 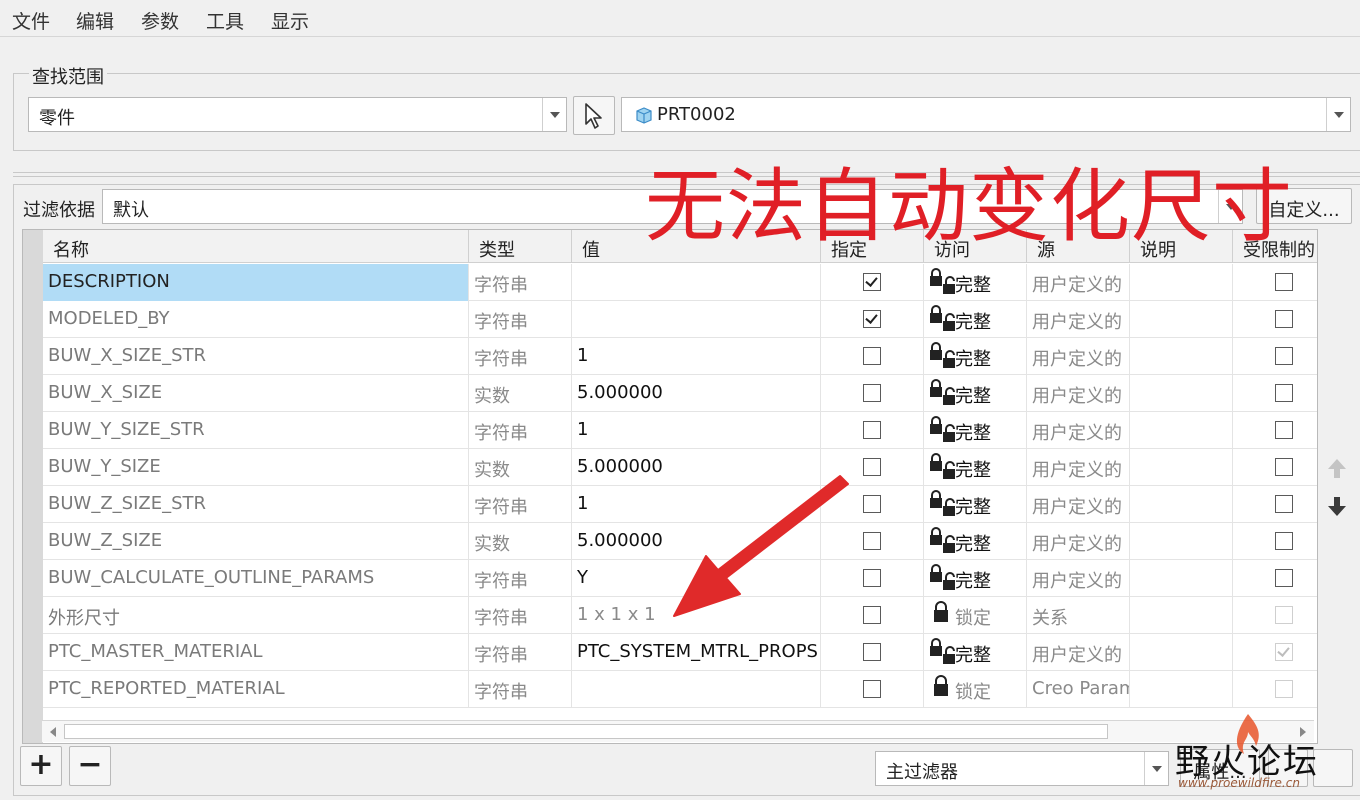 What do you see at coordinates (256, 689) in the screenshot?
I see `cell-name: PTC_REPORTED_MATERIAL` at bounding box center [256, 689].